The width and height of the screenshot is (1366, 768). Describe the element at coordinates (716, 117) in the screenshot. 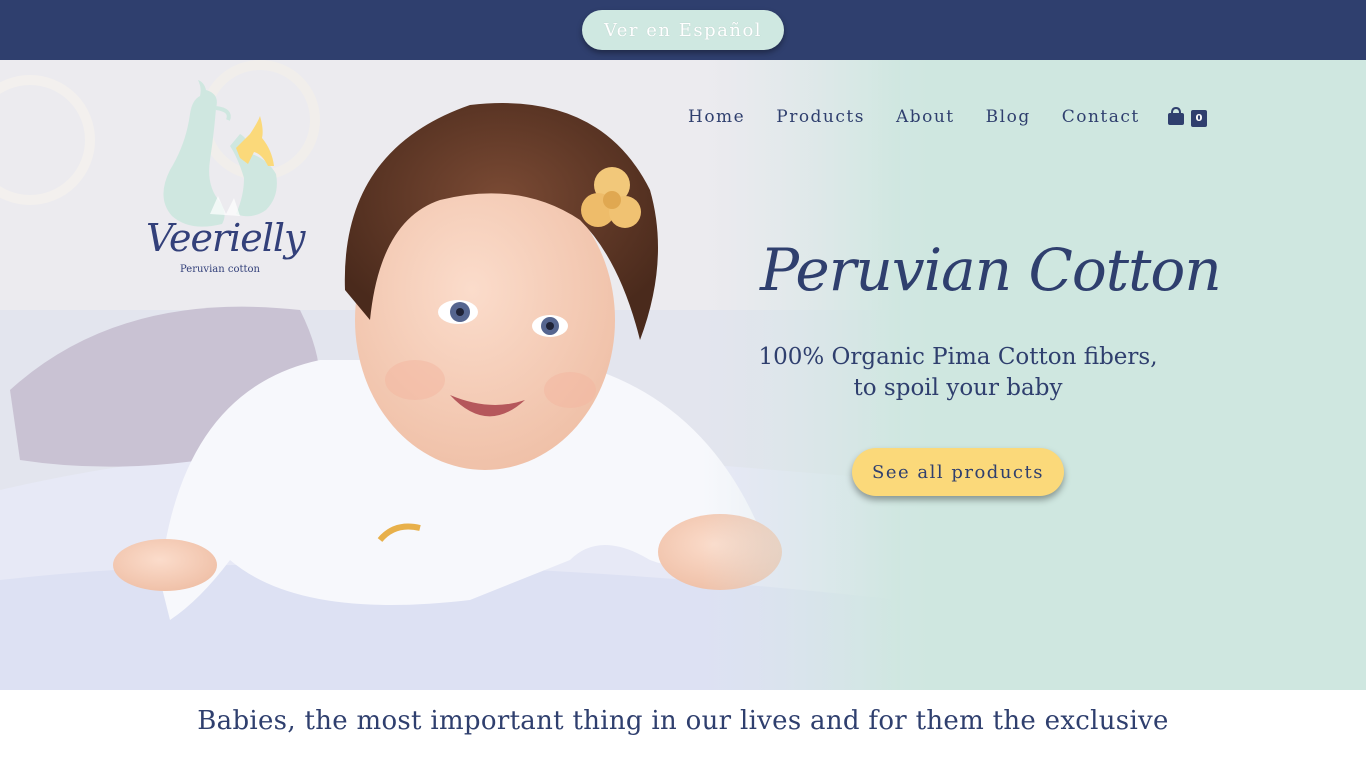

I see `nav-home: Home` at that location.